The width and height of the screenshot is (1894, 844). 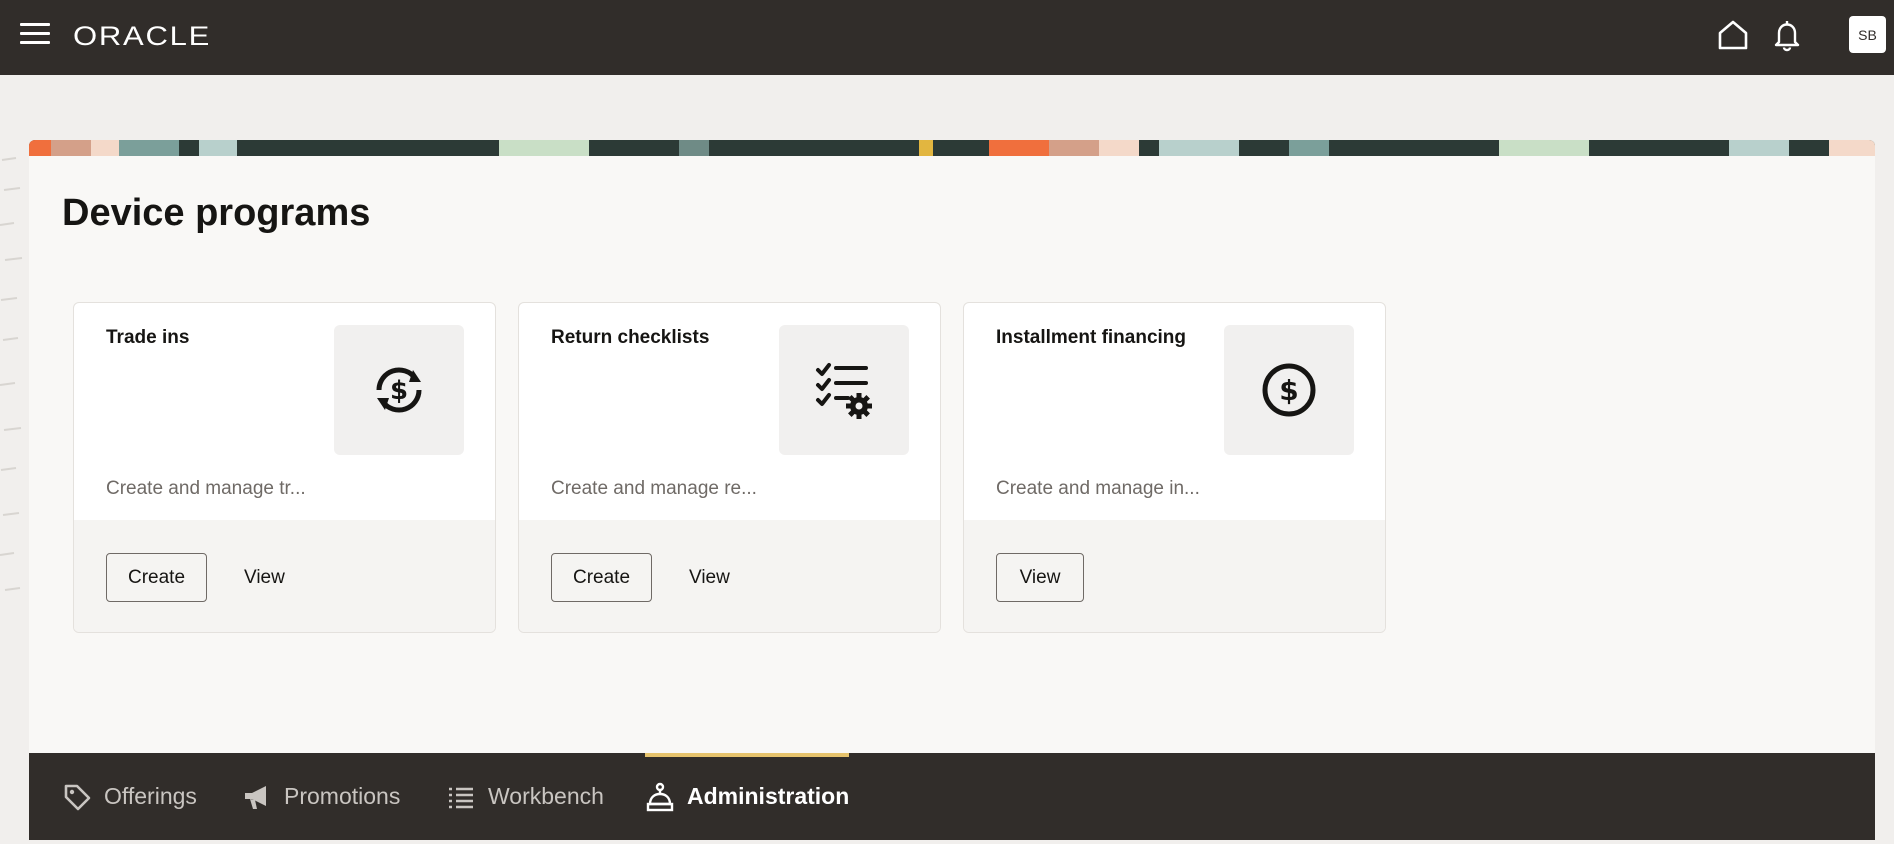 What do you see at coordinates (148, 337) in the screenshot?
I see `card-title: Trade ins` at bounding box center [148, 337].